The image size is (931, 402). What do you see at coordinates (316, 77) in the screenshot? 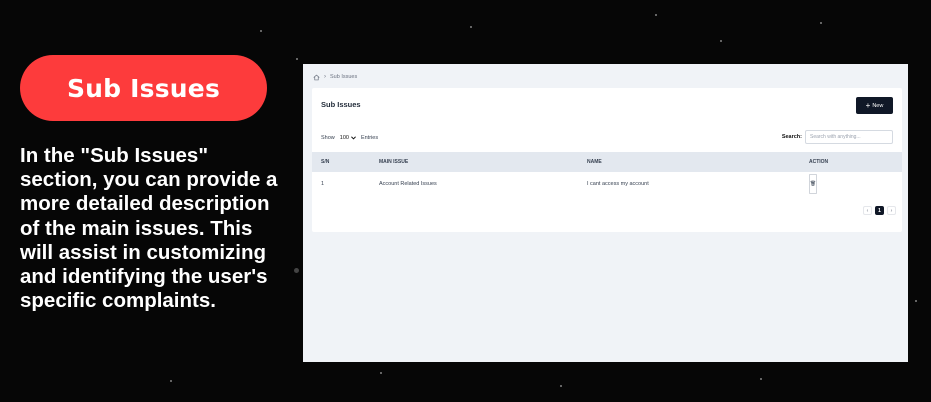
I see `home-icon` at bounding box center [316, 77].